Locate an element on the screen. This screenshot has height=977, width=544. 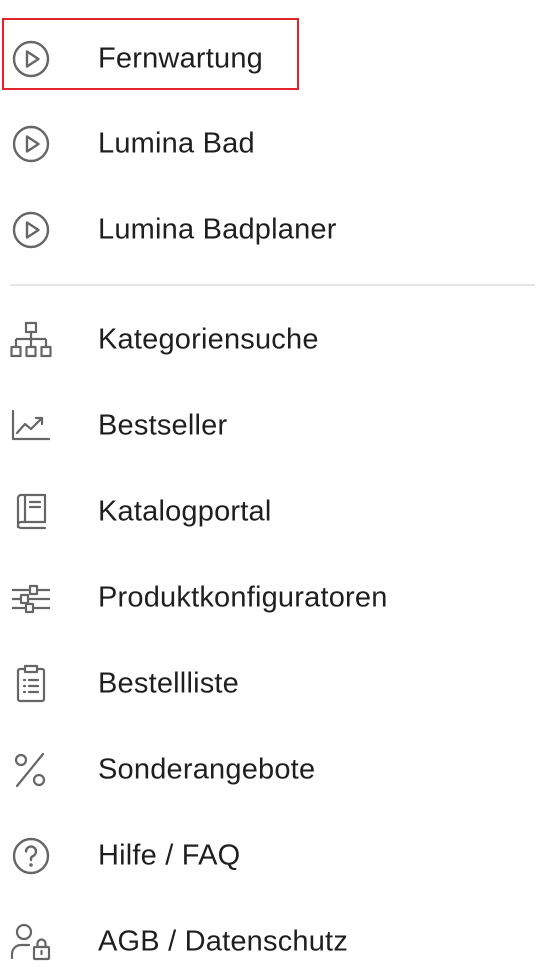
percent-icon is located at coordinates (31, 770).